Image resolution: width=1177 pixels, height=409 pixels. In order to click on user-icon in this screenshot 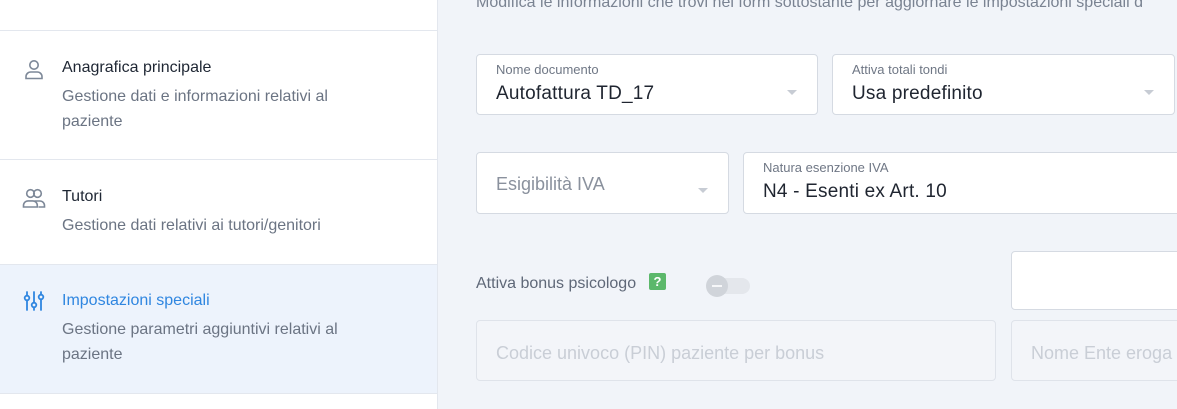, I will do `click(34, 69)`.